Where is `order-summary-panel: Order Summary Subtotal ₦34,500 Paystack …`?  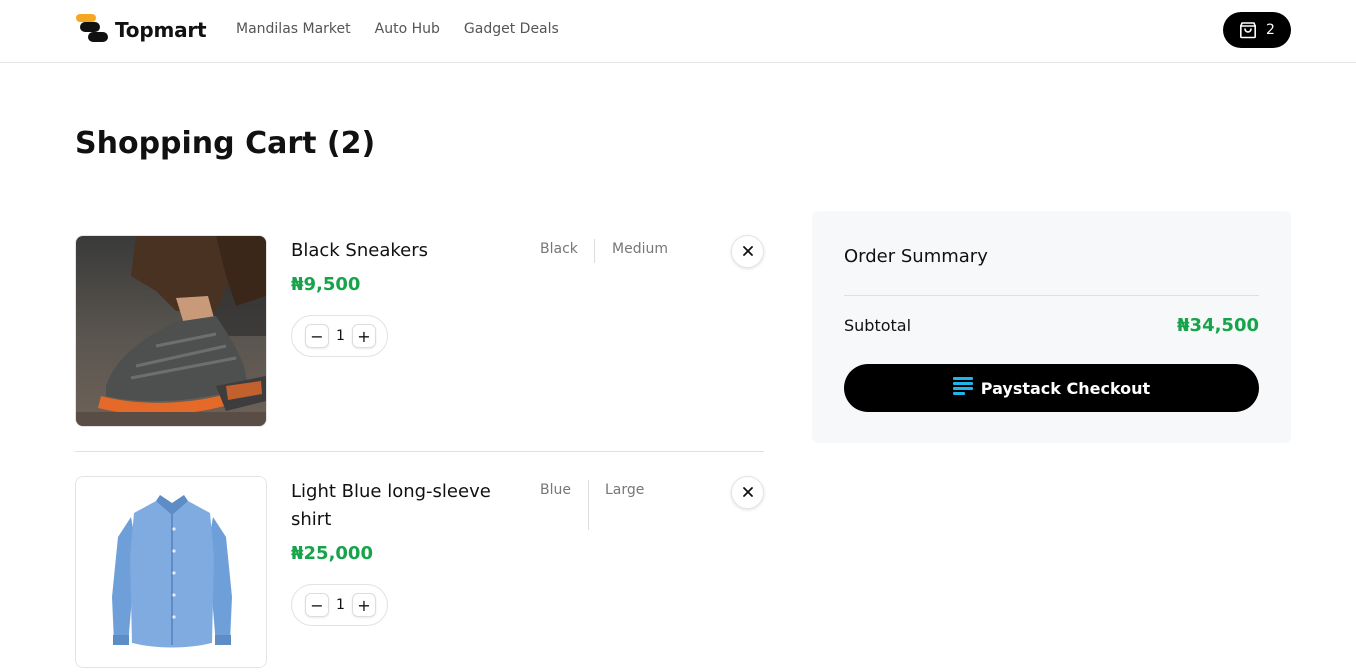
order-summary-panel: Order Summary Subtotal ₦34,500 Paystack … is located at coordinates (1051, 327).